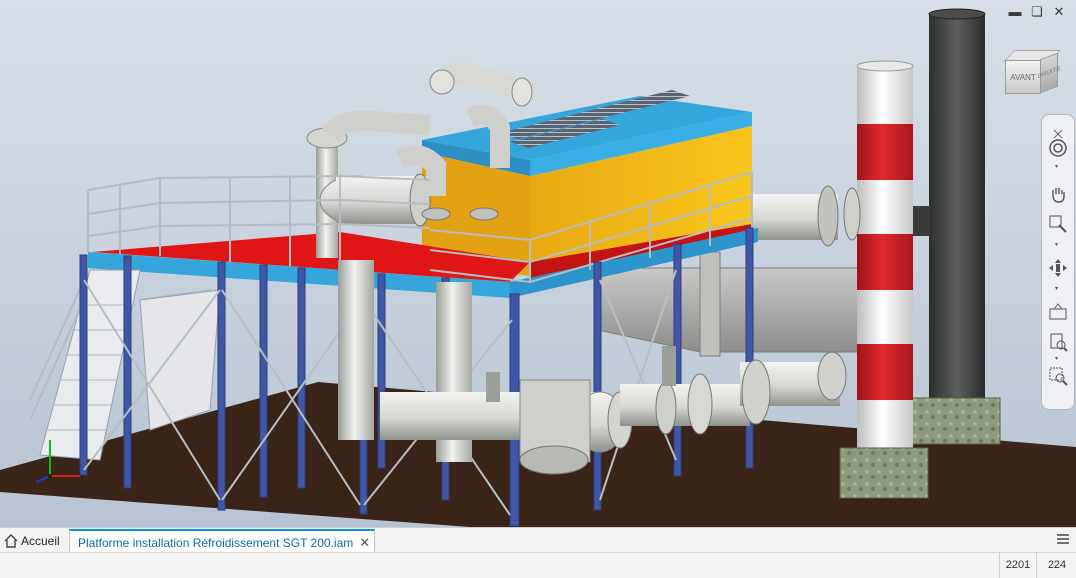  What do you see at coordinates (1023, 77) in the screenshot?
I see `viewcube-front-face: AVANT` at bounding box center [1023, 77].